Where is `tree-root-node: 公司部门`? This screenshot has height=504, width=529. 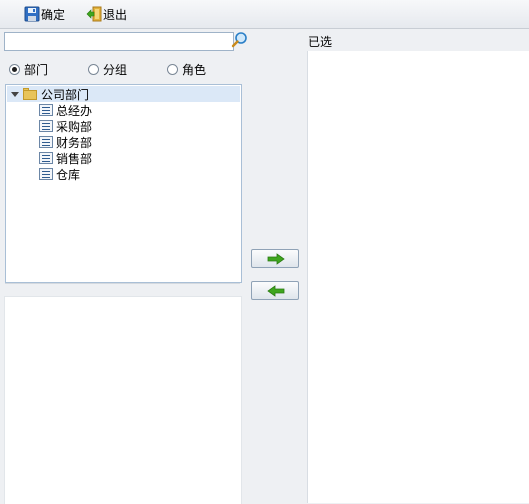
tree-root-node: 公司部门 is located at coordinates (123, 94).